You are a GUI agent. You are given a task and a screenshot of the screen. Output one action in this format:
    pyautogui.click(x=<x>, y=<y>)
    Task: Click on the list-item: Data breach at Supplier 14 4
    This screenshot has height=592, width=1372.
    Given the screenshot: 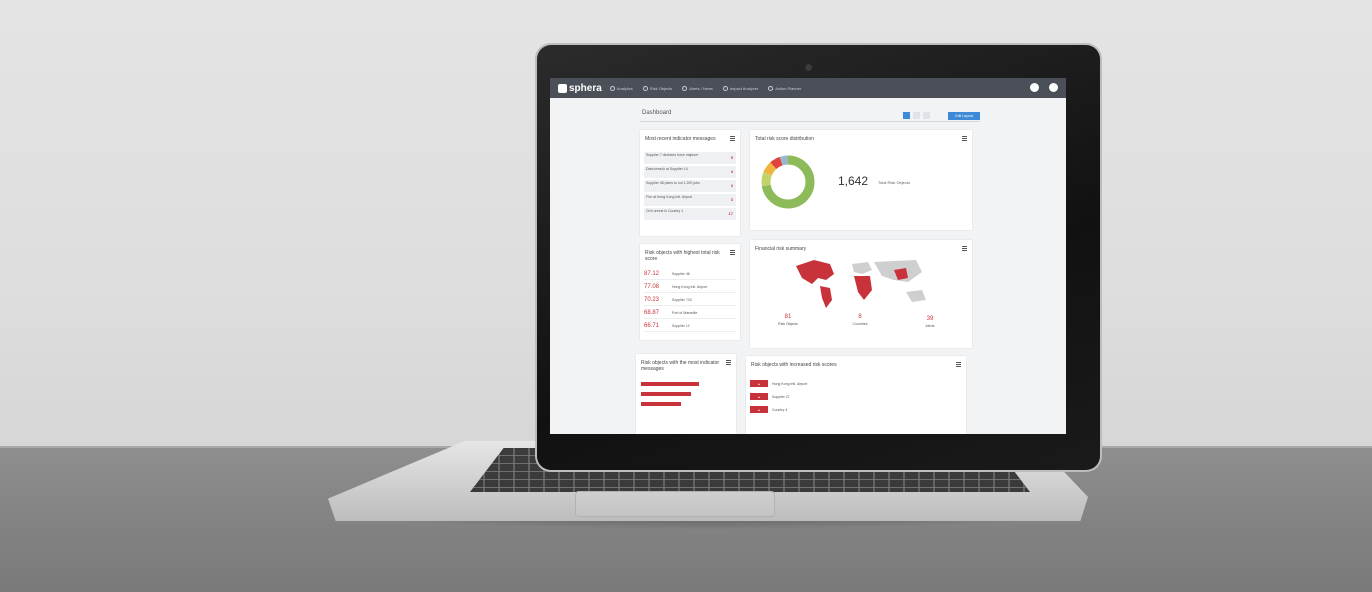 What is the action you would take?
    pyautogui.click(x=690, y=172)
    